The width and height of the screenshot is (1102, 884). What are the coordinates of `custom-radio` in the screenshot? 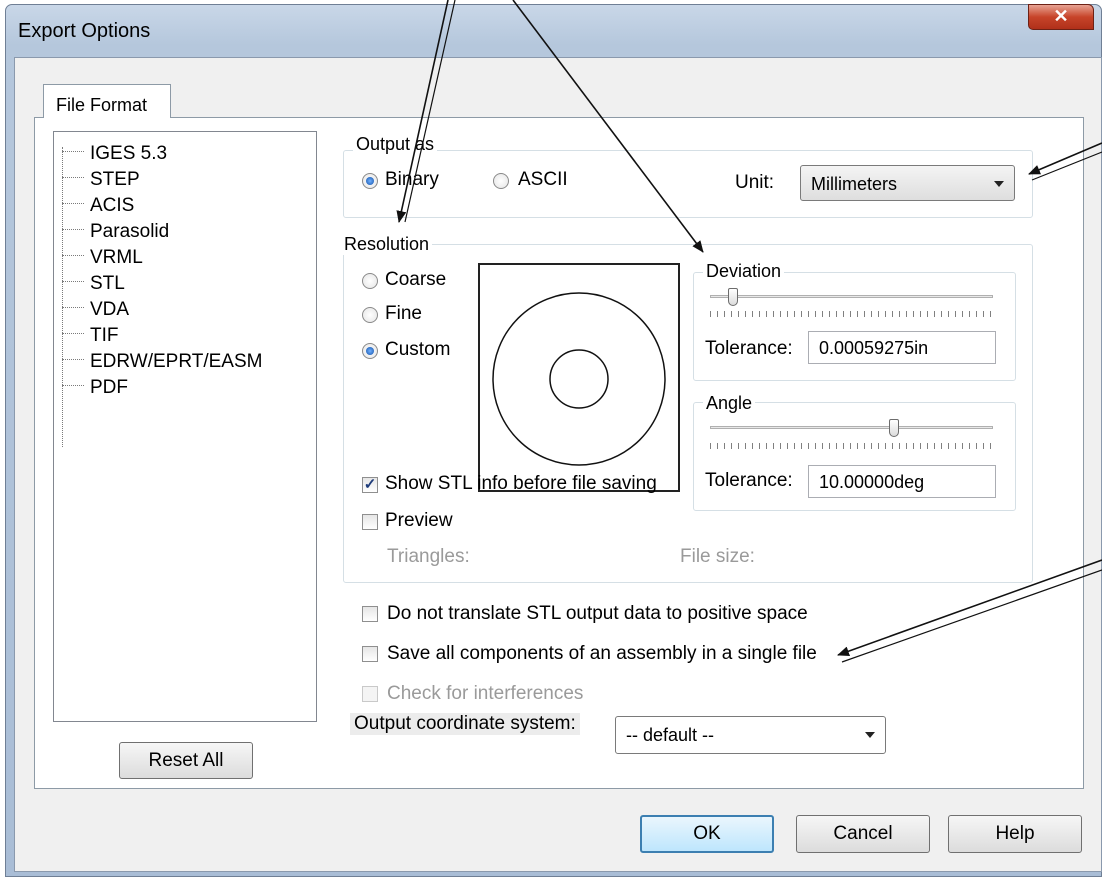 It's located at (370, 351).